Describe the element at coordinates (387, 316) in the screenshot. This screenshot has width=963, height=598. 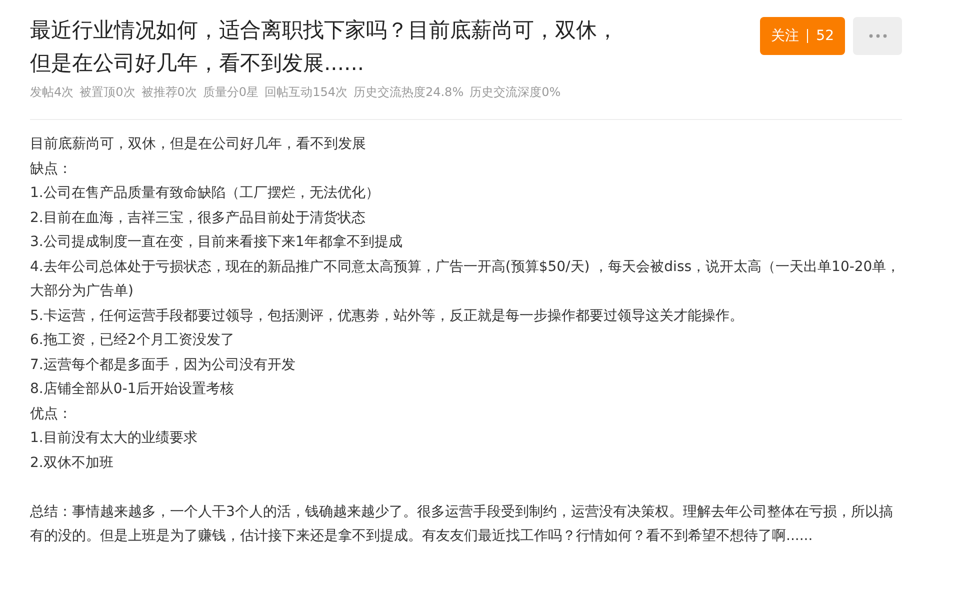
I see `body-text: 5.卡运营，任何运营手段都要过领导，包括测评，优惠劵，站外等，反正就是每一步操作都要过领导这关才能操作。` at that location.